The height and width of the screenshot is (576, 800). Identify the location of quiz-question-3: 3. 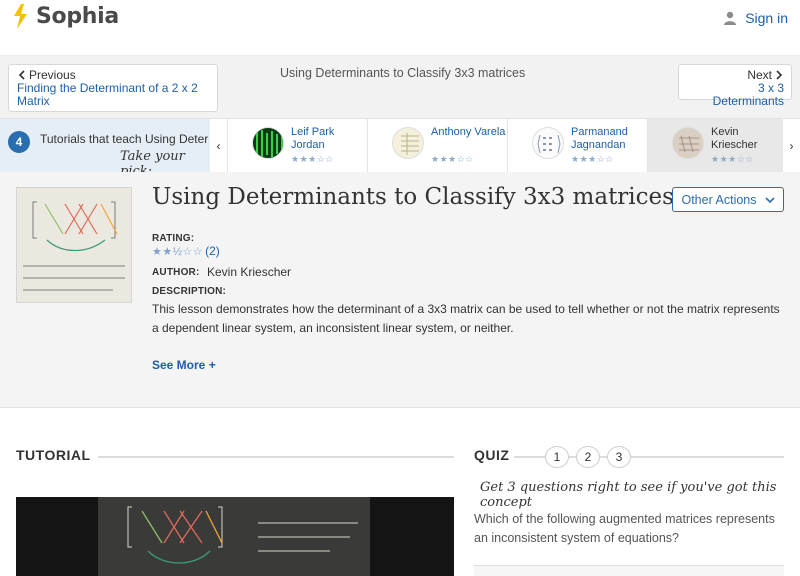
(619, 457).